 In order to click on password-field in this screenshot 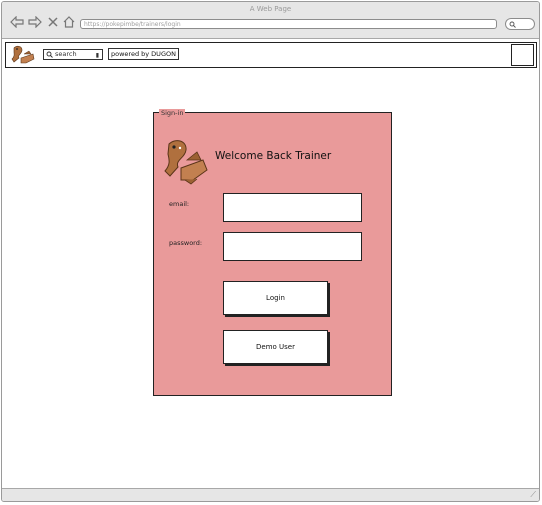, I will do `click(292, 246)`.